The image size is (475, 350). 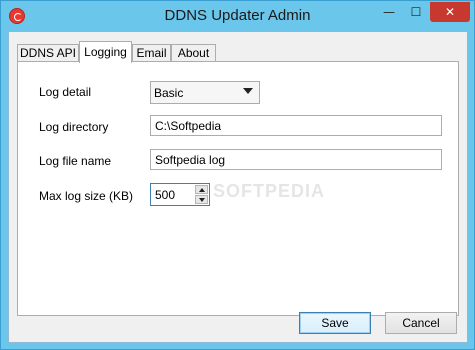 I want to click on softpedia-watermark: SOFTPEDIA, so click(x=269, y=191).